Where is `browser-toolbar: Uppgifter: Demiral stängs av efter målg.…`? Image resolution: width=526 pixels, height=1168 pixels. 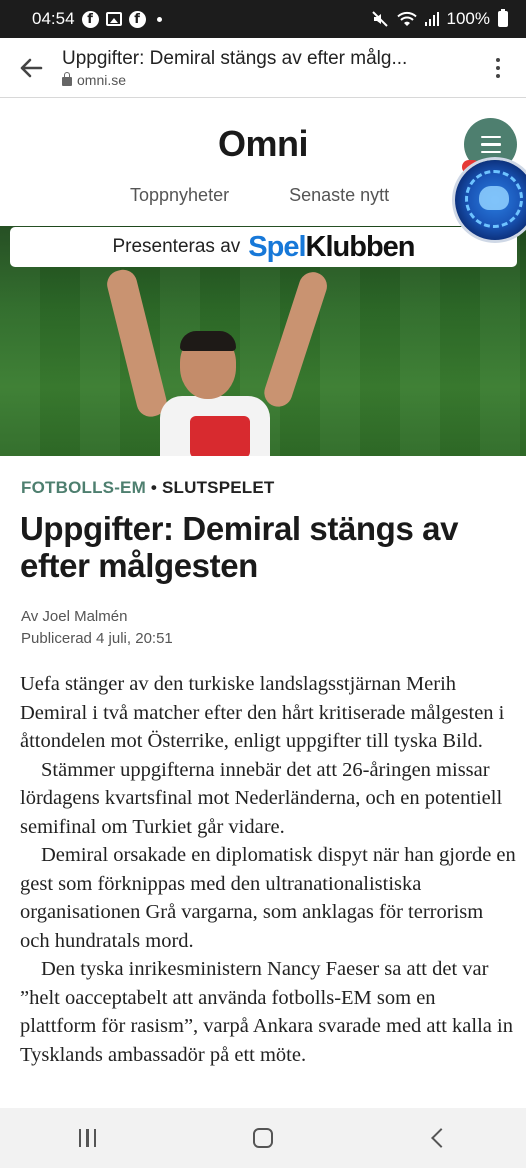
browser-toolbar: Uppgifter: Demiral stängs av efter målg.… is located at coordinates (263, 68).